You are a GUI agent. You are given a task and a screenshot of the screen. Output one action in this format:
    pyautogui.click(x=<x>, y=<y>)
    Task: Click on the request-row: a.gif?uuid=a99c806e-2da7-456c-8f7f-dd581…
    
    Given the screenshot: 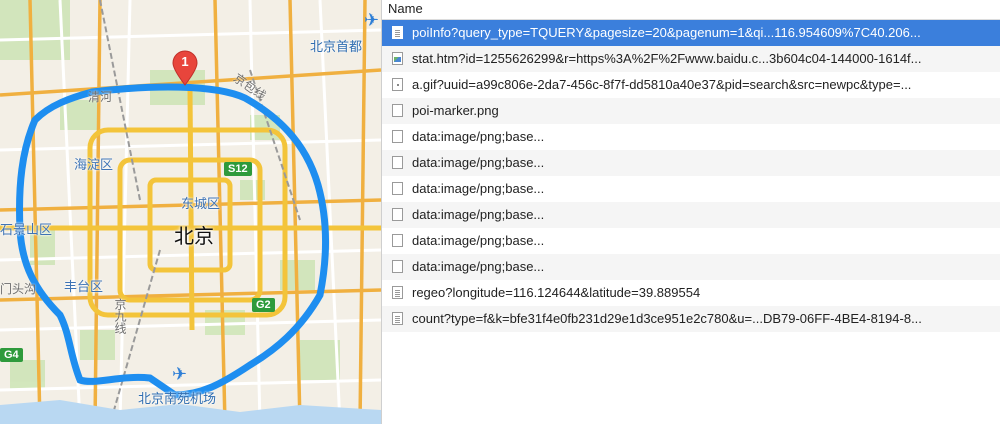 What is the action you would take?
    pyautogui.click(x=691, y=85)
    